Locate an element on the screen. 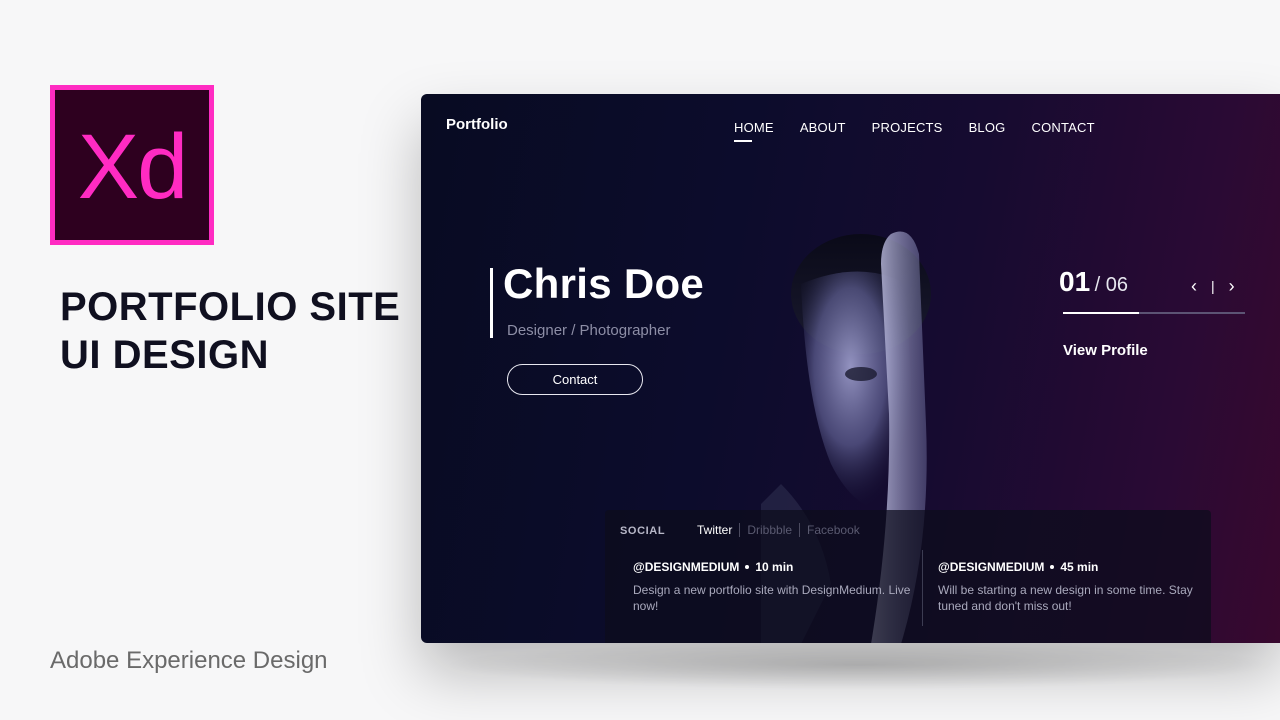 This screenshot has width=1280, height=720. post-divider is located at coordinates (922, 588).